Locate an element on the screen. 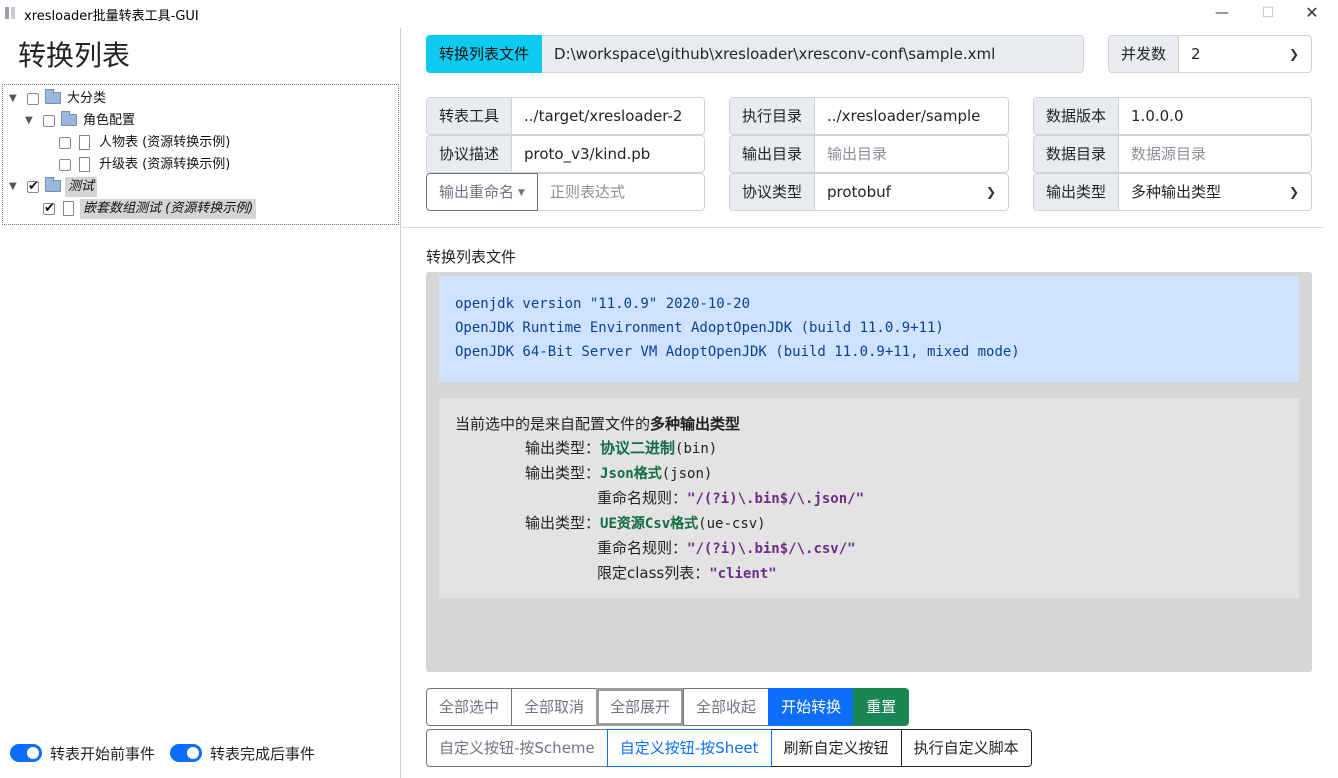  close-button: ✕ is located at coordinates (1312, 13).